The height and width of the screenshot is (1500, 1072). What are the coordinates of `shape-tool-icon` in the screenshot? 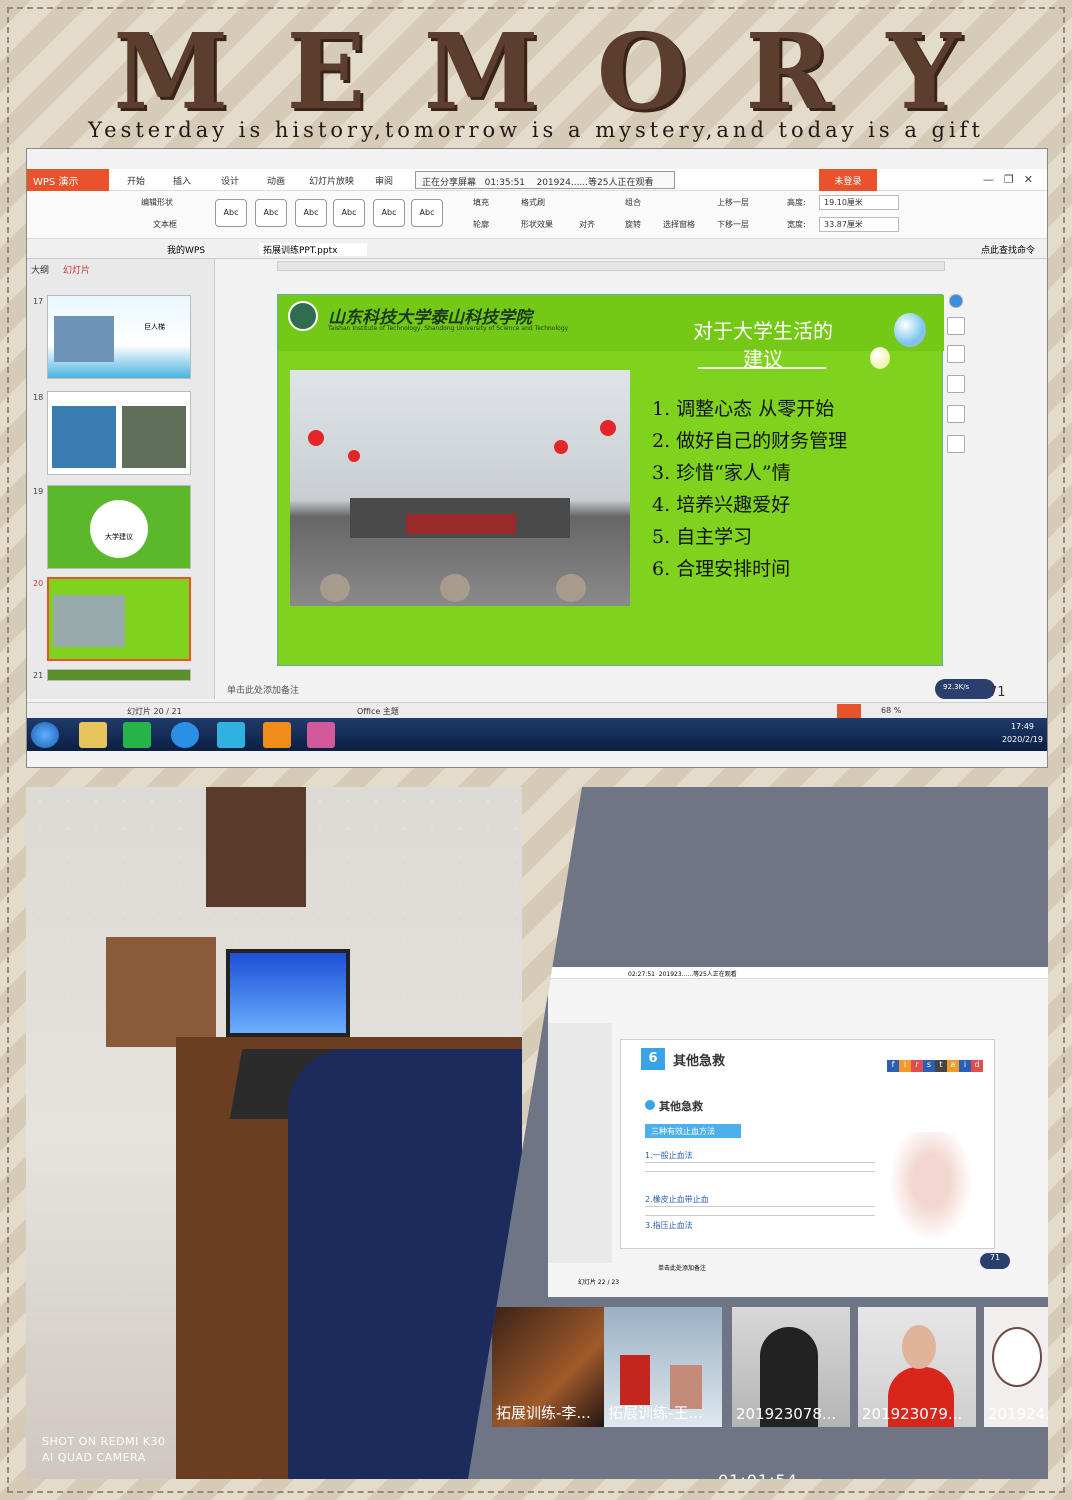 It's located at (956, 326).